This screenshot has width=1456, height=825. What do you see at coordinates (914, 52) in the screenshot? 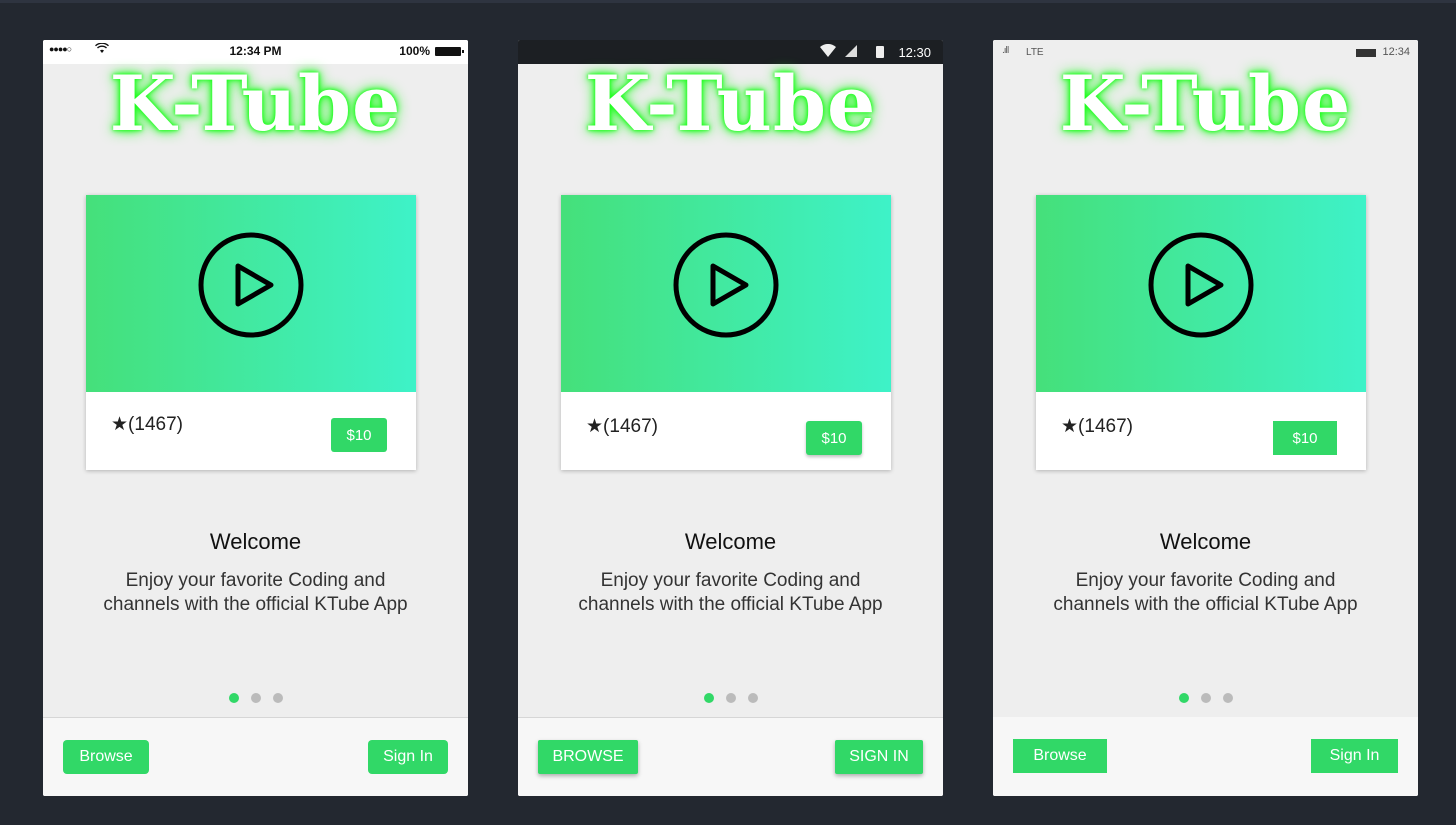
I see `status-time: 12:30` at bounding box center [914, 52].